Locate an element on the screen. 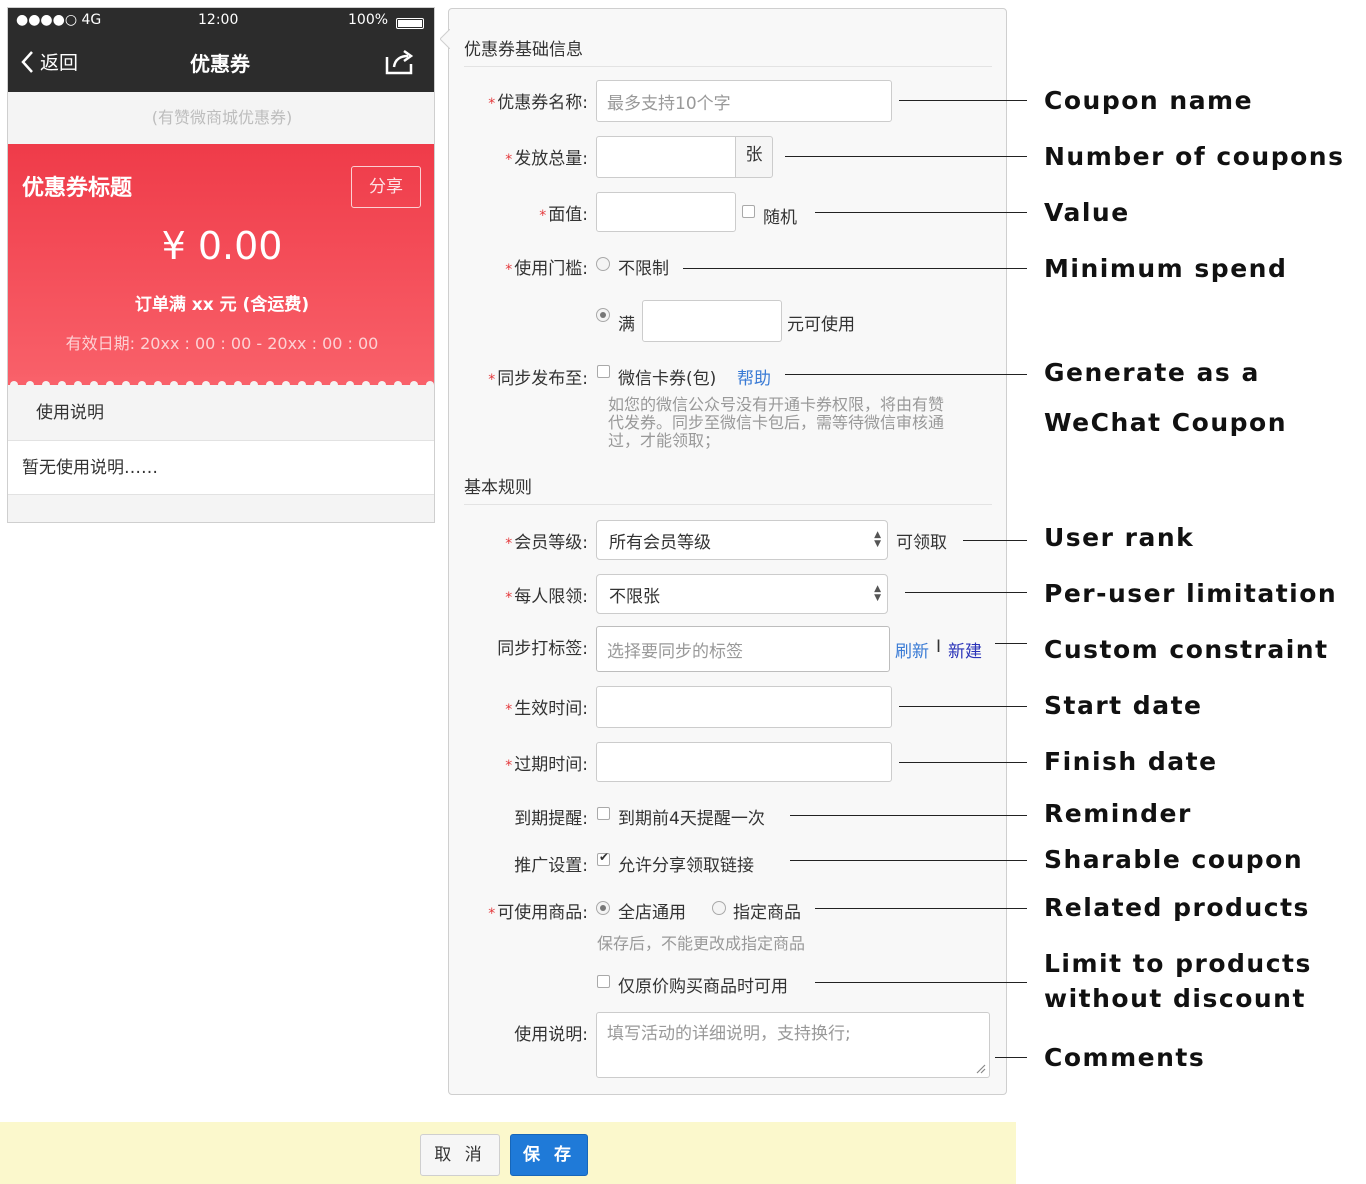 This screenshot has width=1366, height=1184. battery-icon is located at coordinates (410, 23).